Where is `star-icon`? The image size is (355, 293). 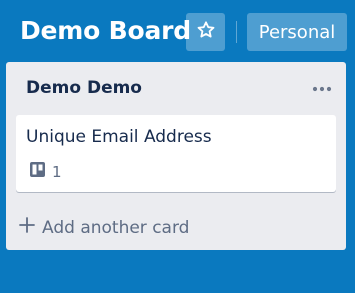 star-icon is located at coordinates (206, 32).